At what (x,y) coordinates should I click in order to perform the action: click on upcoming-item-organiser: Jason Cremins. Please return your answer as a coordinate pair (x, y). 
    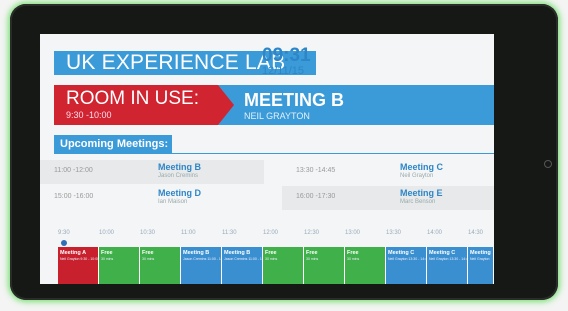
    Looking at the image, I should click on (178, 176).